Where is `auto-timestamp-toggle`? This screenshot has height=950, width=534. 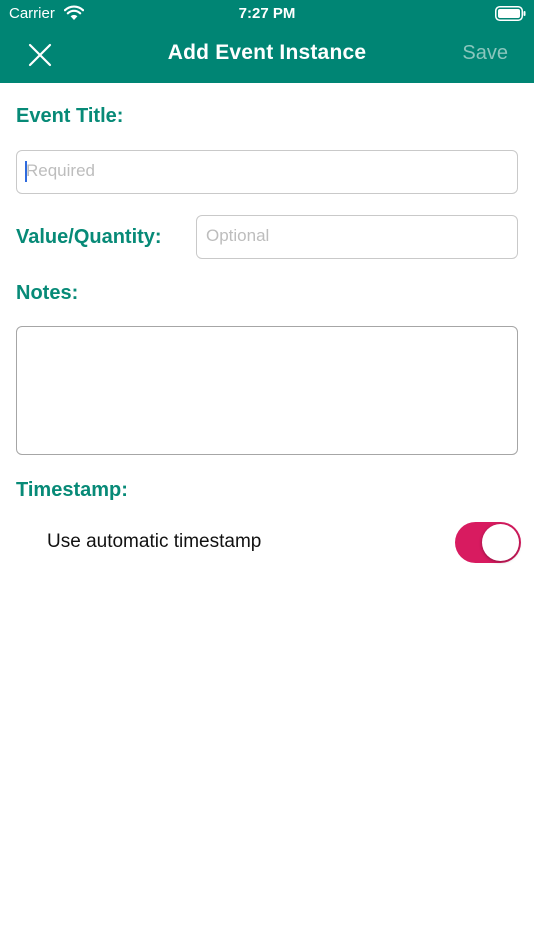 auto-timestamp-toggle is located at coordinates (488, 542).